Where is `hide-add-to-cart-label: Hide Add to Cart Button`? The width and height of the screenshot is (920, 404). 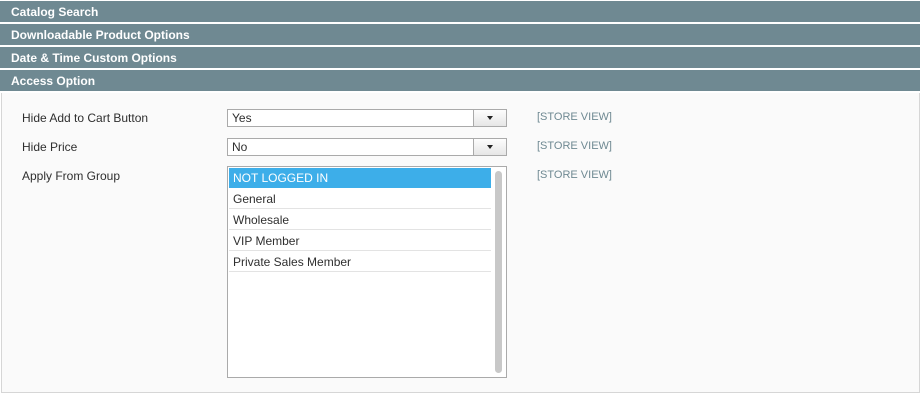
hide-add-to-cart-label: Hide Add to Cart Button is located at coordinates (85, 118).